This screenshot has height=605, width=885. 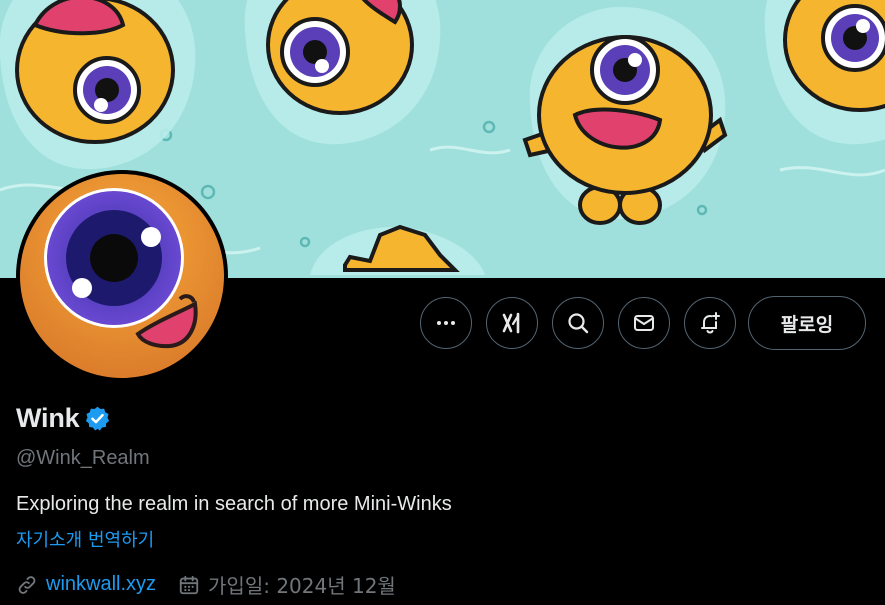 What do you see at coordinates (206, 584) in the screenshot?
I see `profile-meta: winkwall.xyz 가입일: 2024년 12월` at bounding box center [206, 584].